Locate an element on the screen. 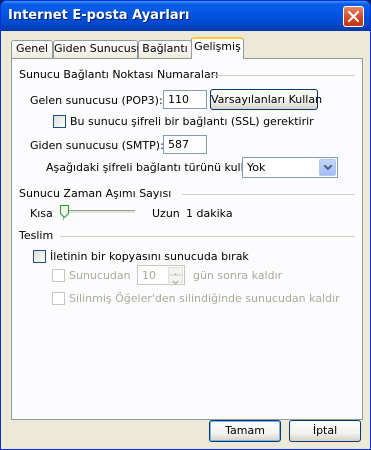 This screenshot has height=450, width=371. spinner-buttons is located at coordinates (175, 276).